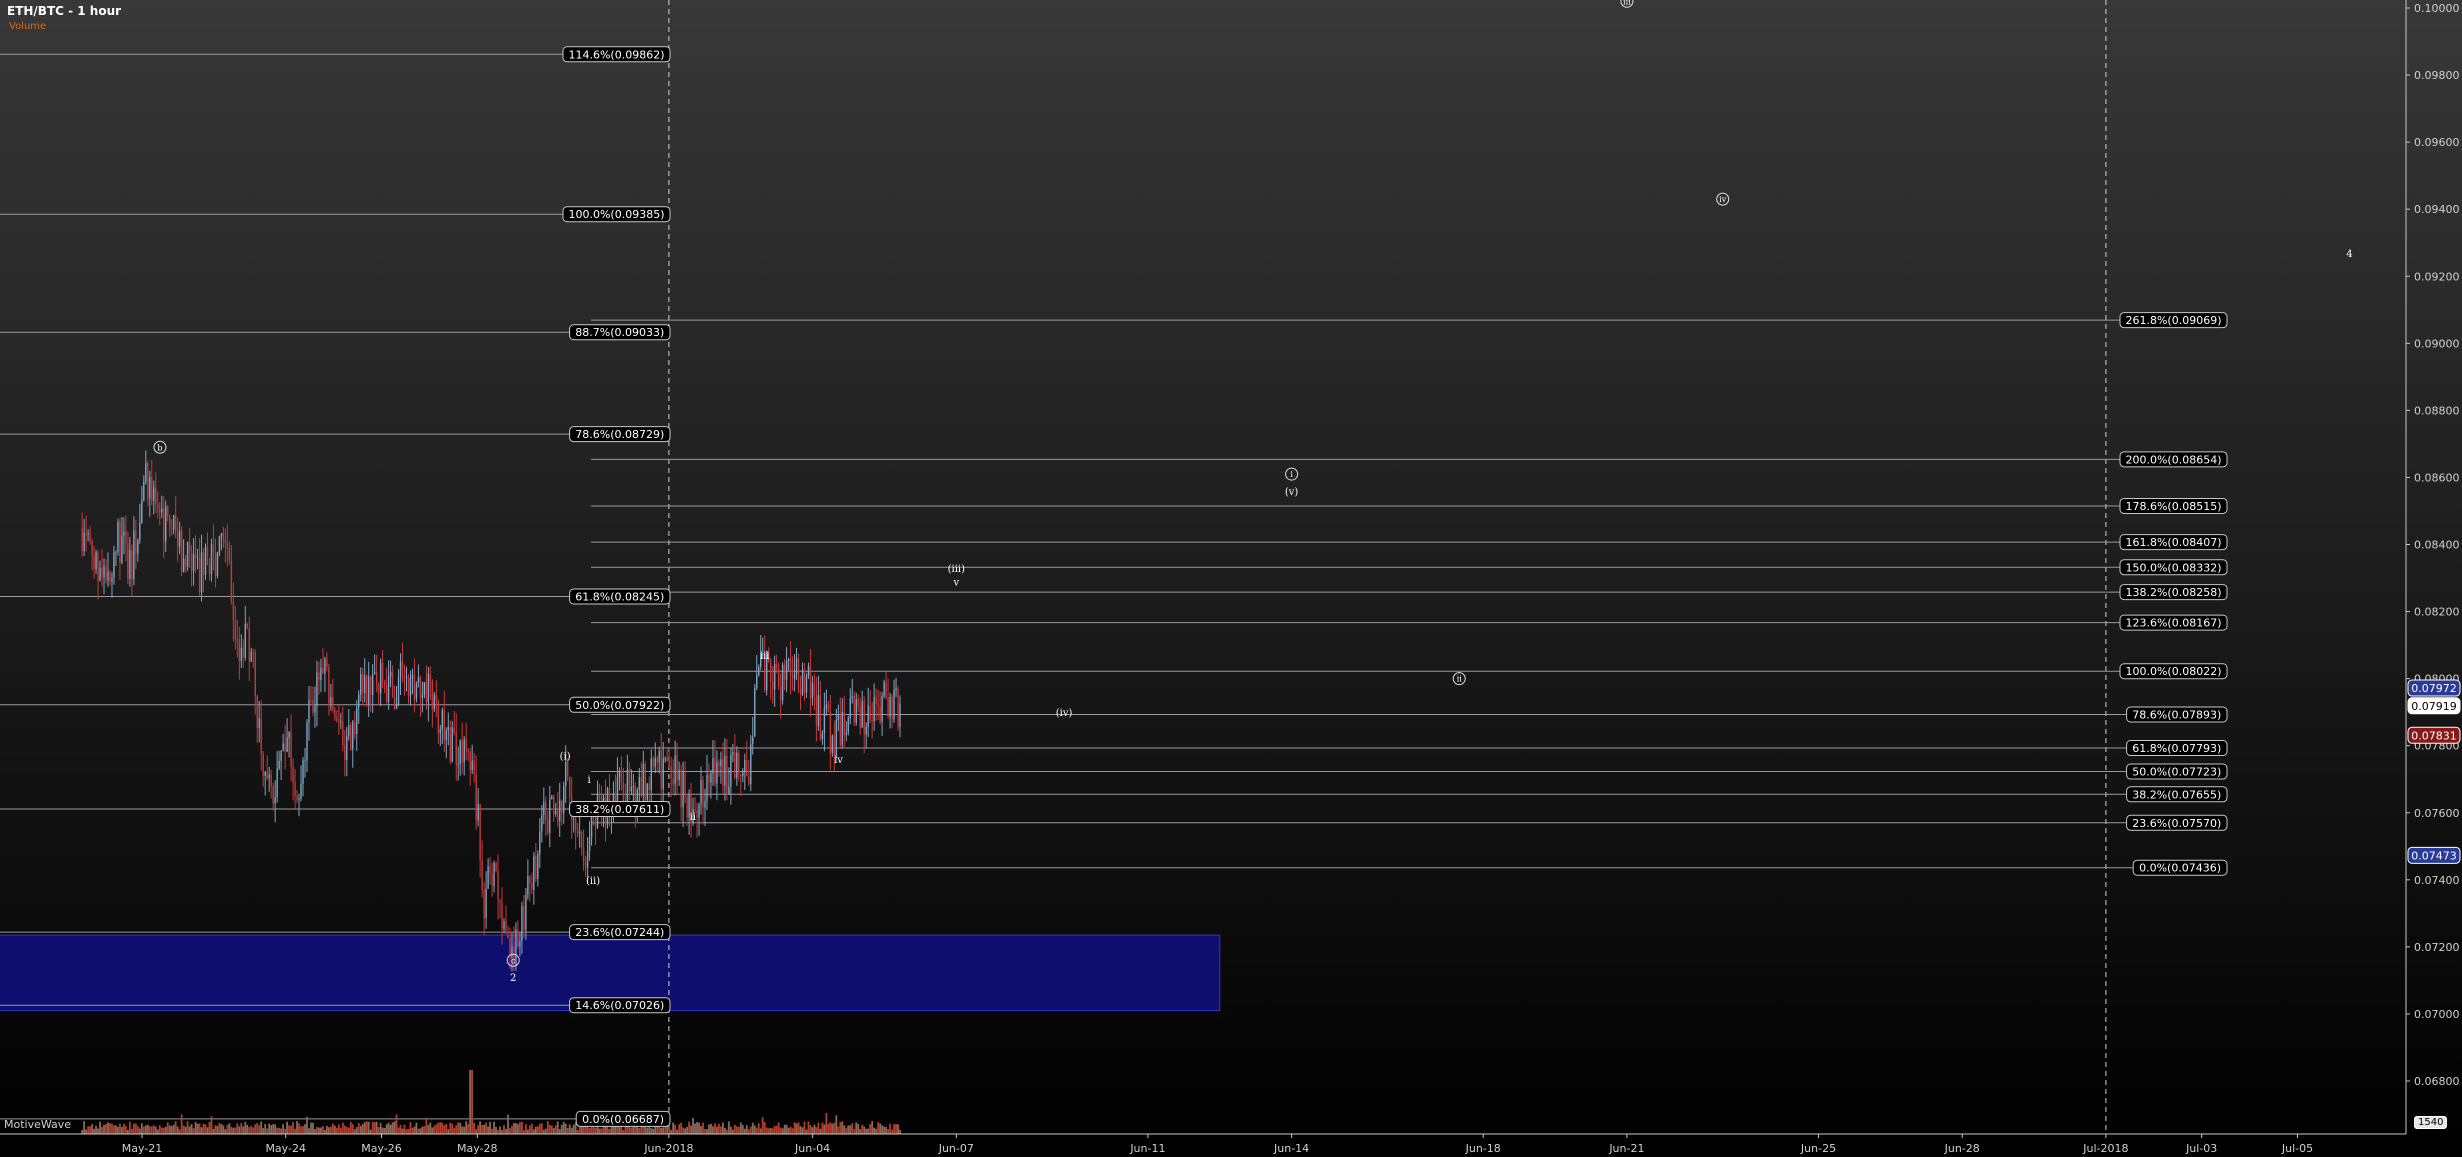 The height and width of the screenshot is (1157, 2462). I want to click on x-tick-label: May-21, so click(142, 1148).